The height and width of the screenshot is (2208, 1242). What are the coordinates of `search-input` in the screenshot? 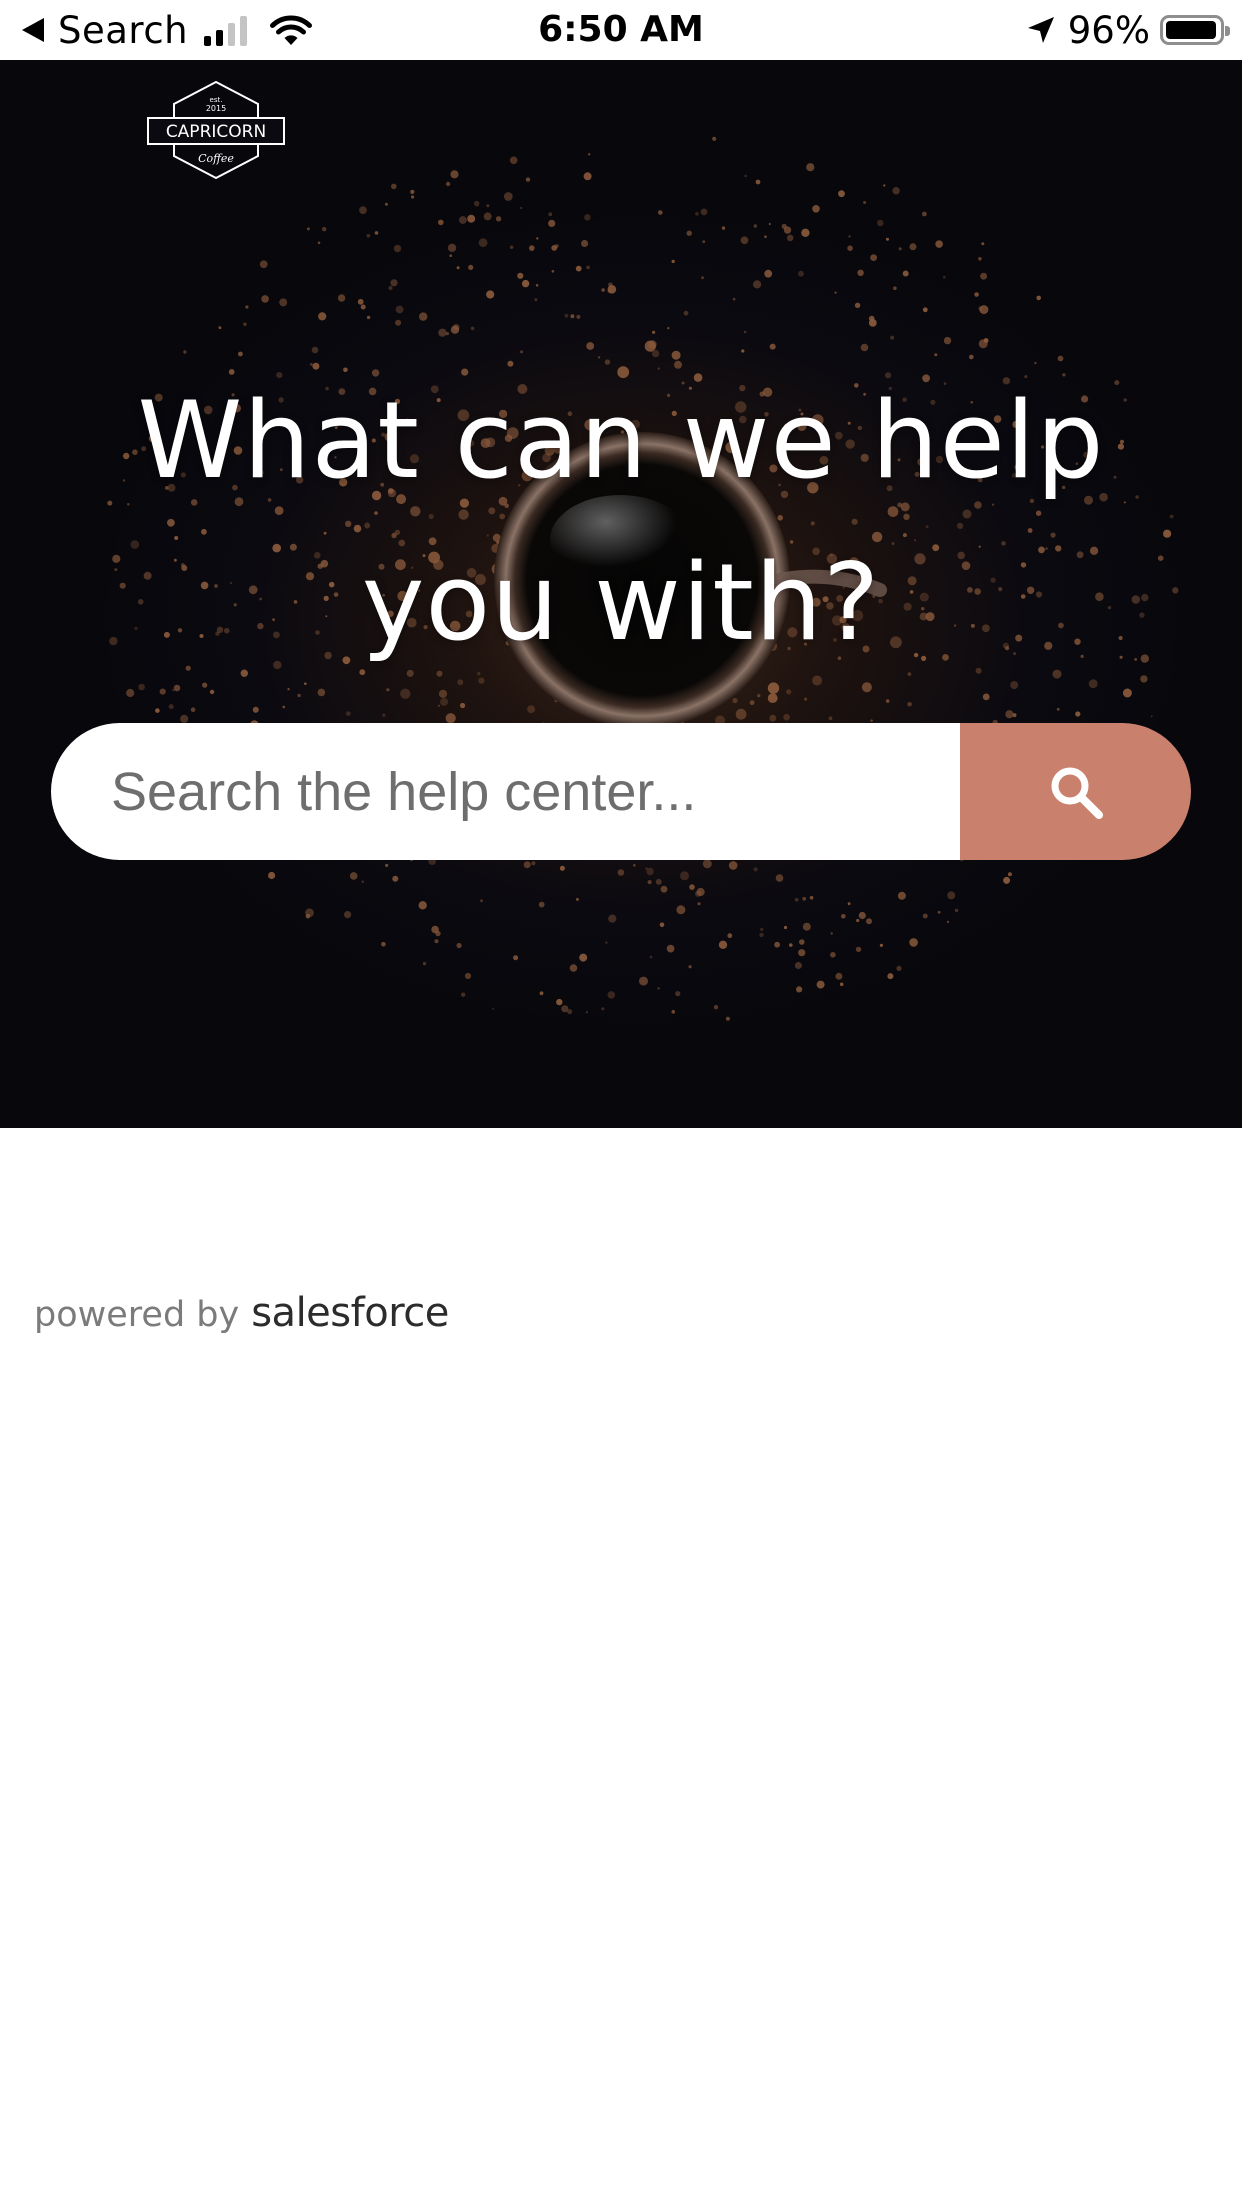 It's located at (505, 791).